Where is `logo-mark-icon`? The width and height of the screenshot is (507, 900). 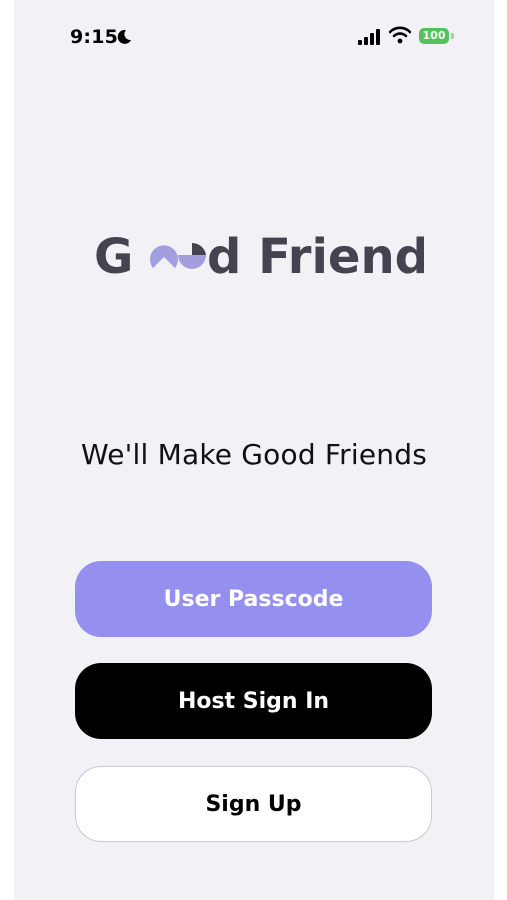
logo-mark-icon is located at coordinates (178, 255).